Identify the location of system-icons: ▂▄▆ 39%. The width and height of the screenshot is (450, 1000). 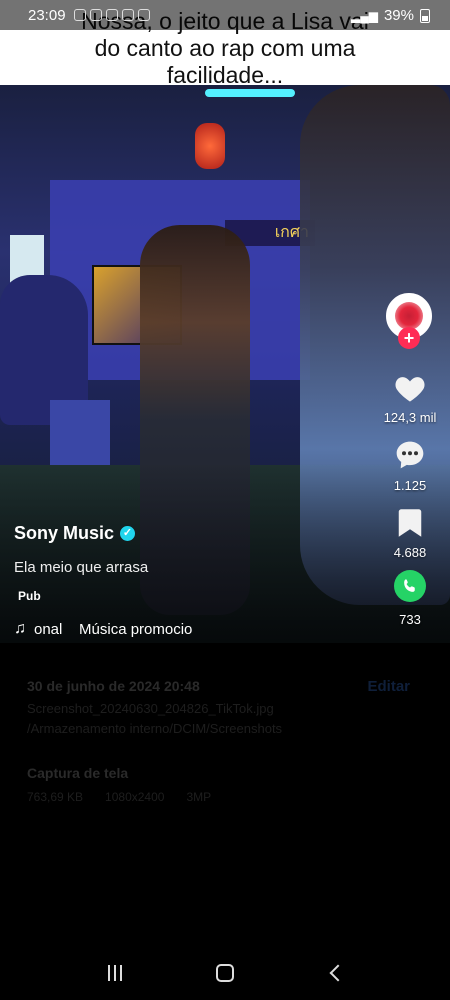
(390, 15).